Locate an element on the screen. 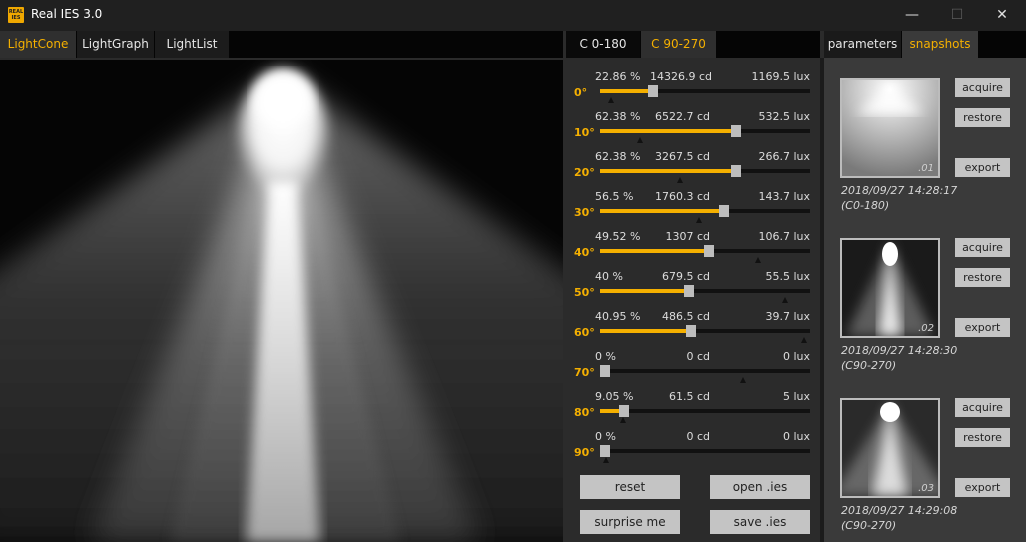 This screenshot has height=542, width=1026. reset-button: reset is located at coordinates (630, 487).